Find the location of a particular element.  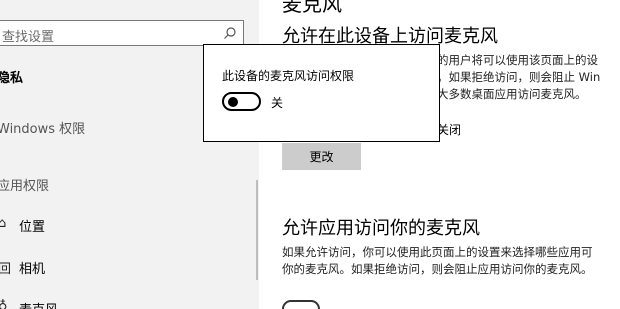

section1-desc-line1: 的用户将可以使用该页面上的设 is located at coordinates (517, 60).